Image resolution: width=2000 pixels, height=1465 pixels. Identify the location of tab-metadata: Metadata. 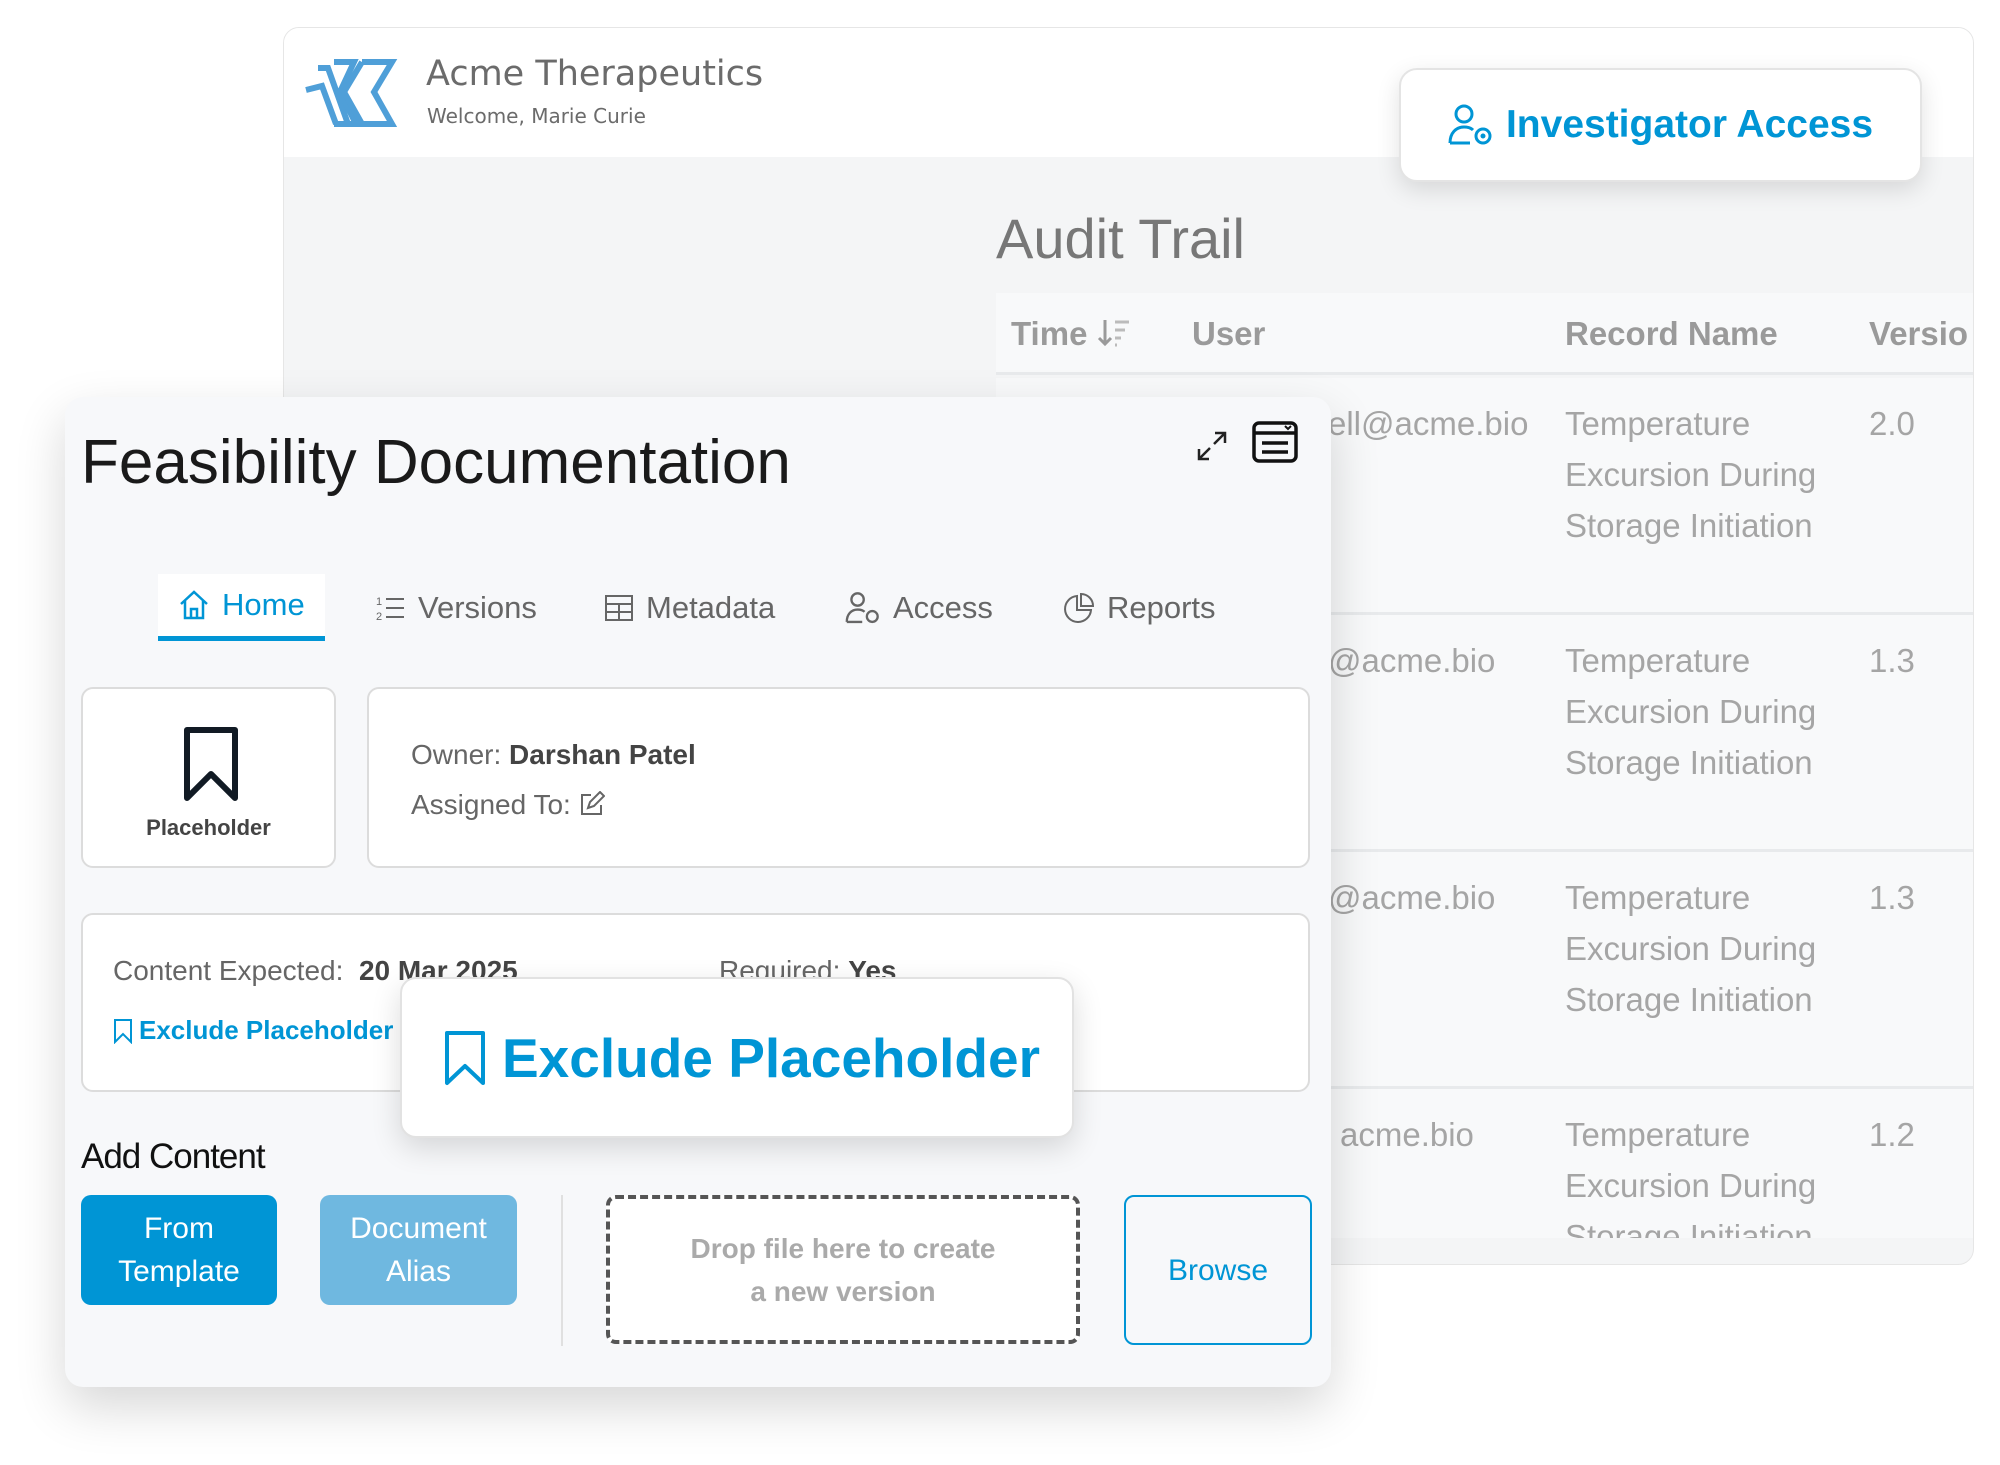
(689, 607).